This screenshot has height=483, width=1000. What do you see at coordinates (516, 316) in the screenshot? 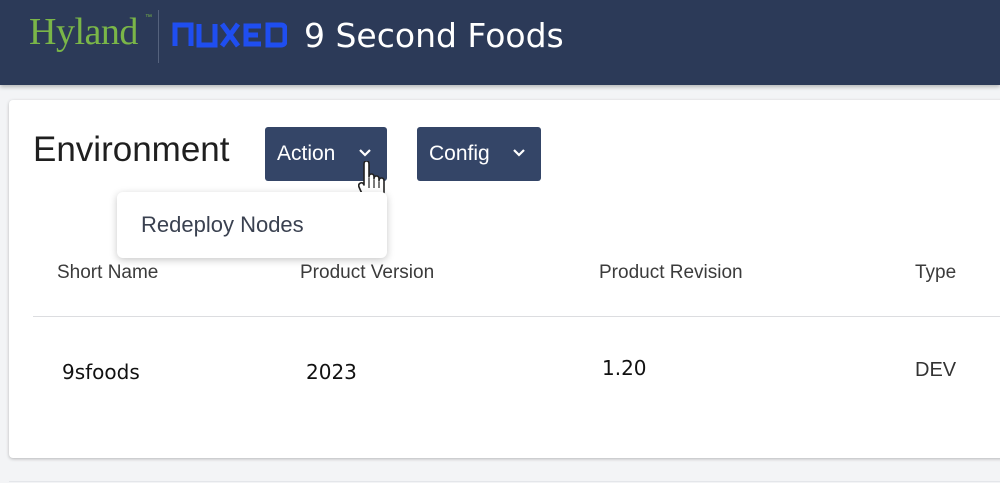
I see `header-divider` at bounding box center [516, 316].